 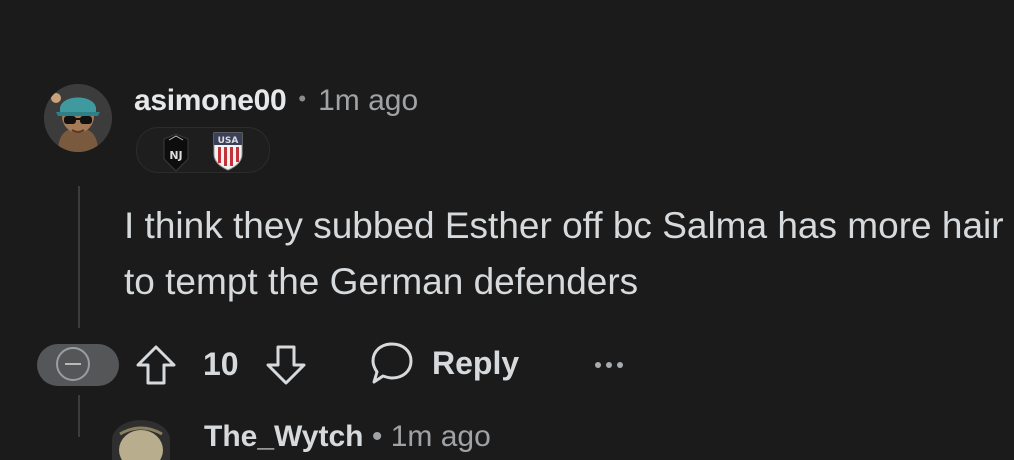 I want to click on flair-ny-text: NJ, so click(x=175, y=155).